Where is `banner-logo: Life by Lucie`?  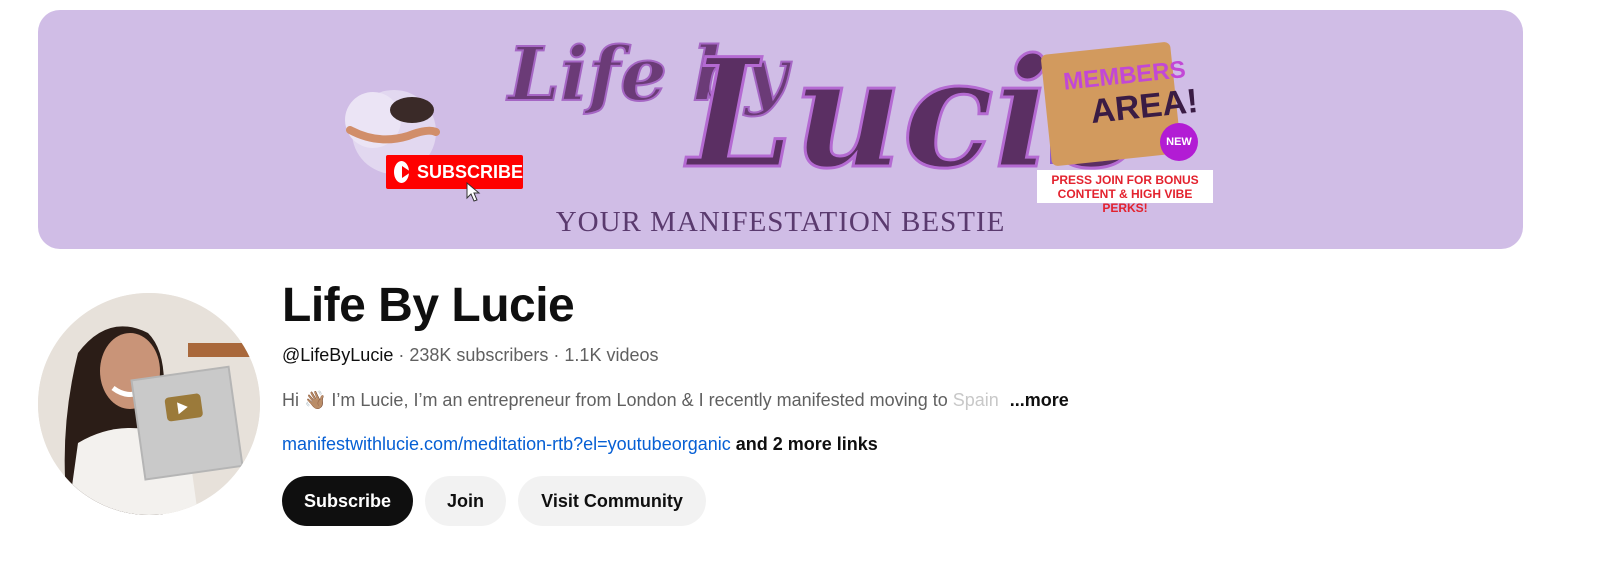
banner-logo: Life by Lucie is located at coordinates (808, 114).